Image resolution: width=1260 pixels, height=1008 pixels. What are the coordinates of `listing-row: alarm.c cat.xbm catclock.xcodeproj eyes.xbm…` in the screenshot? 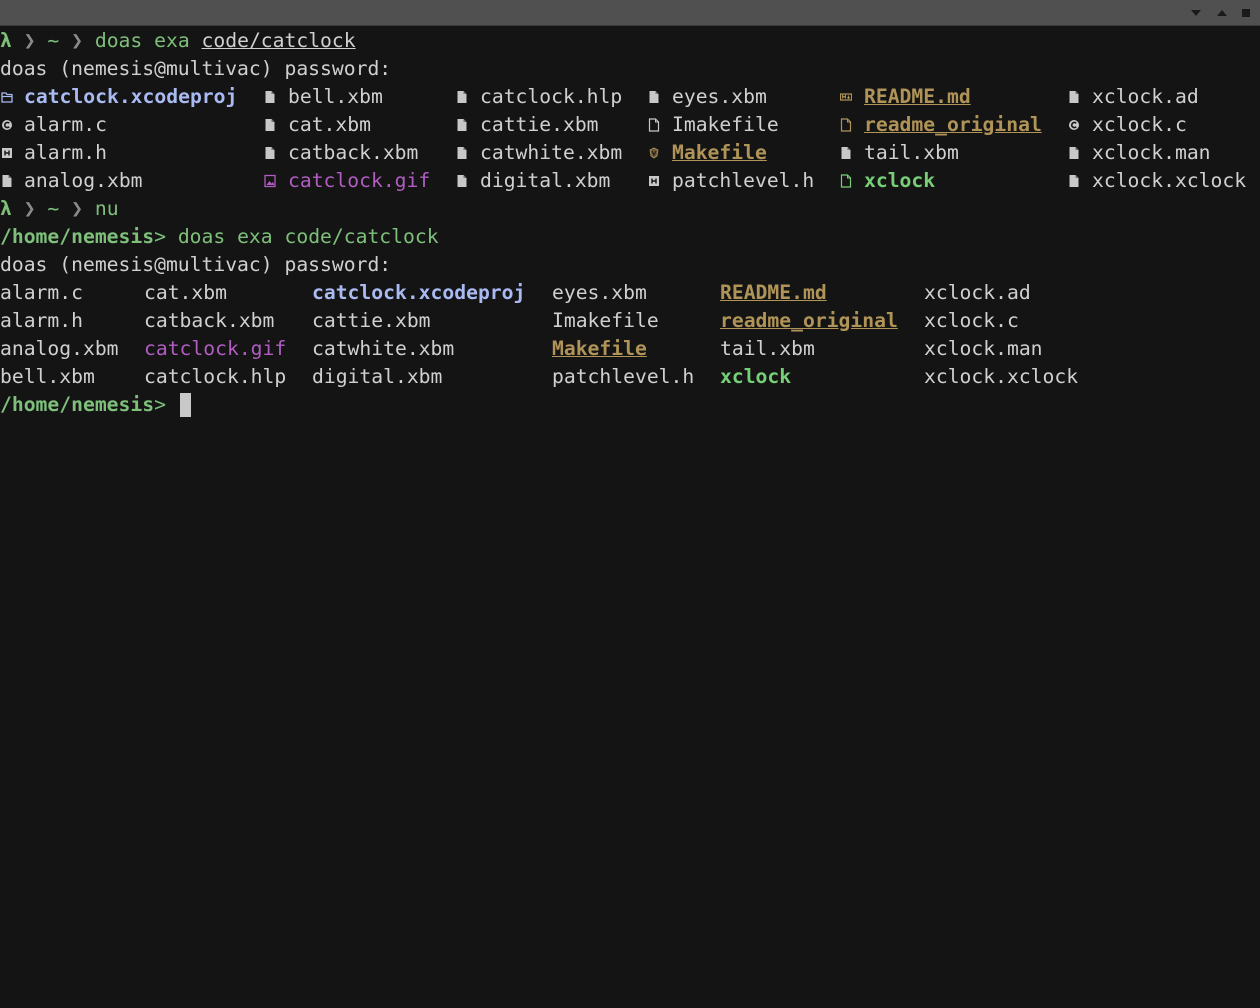 It's located at (630, 293).